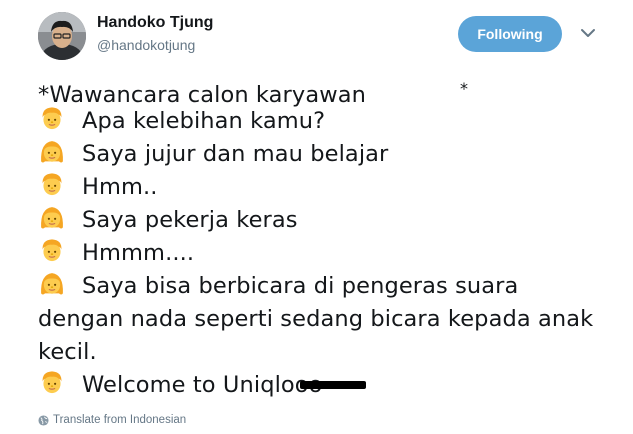 This screenshot has width=633, height=434. I want to click on tweet-line-3: Saya jujur dan mau belajar, so click(328, 154).